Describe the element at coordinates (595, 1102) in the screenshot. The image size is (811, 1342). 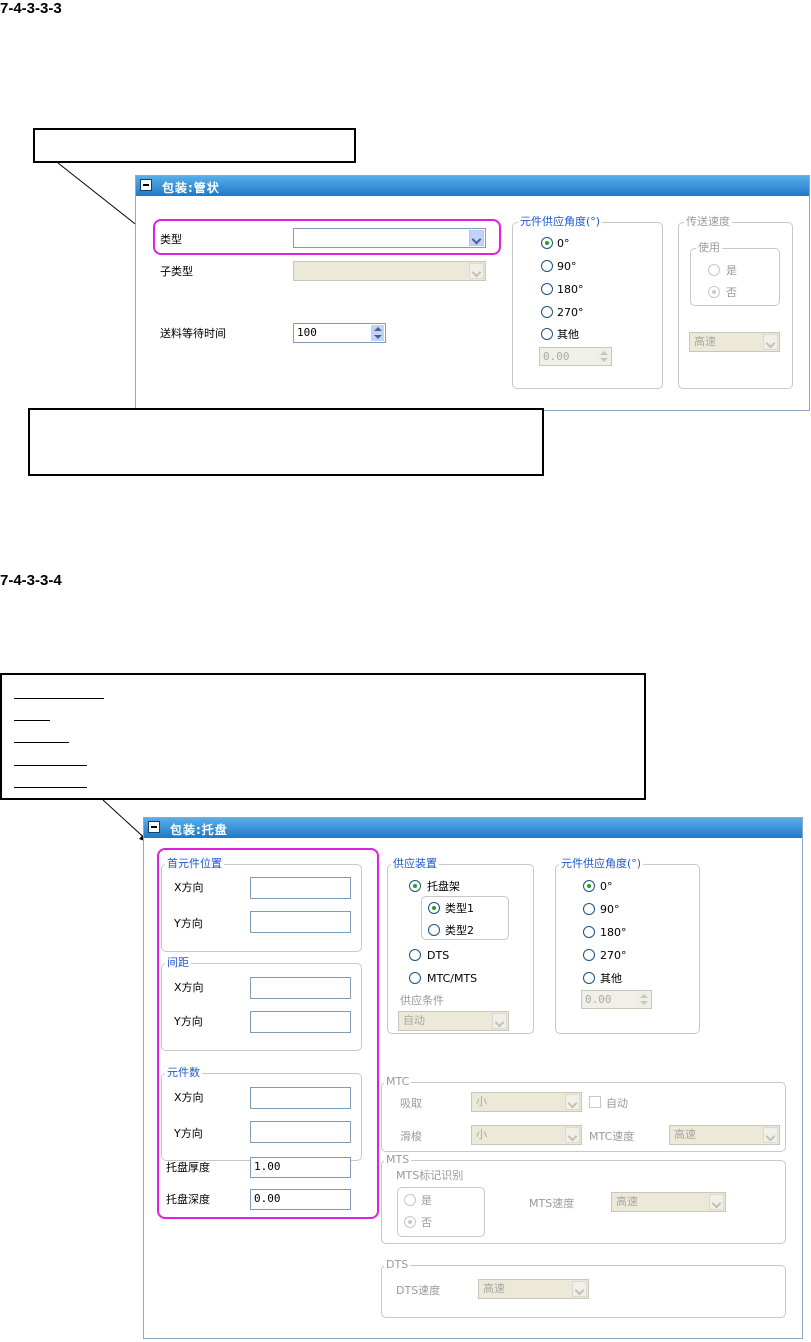
I see `auto-checkbox` at that location.